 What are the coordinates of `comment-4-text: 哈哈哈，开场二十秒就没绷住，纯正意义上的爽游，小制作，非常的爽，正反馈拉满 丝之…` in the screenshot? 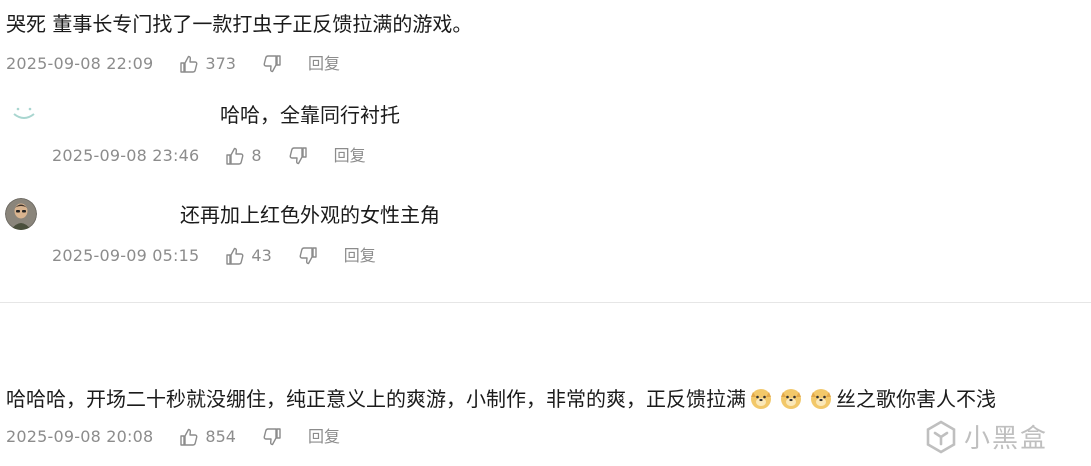 It's located at (501, 398).